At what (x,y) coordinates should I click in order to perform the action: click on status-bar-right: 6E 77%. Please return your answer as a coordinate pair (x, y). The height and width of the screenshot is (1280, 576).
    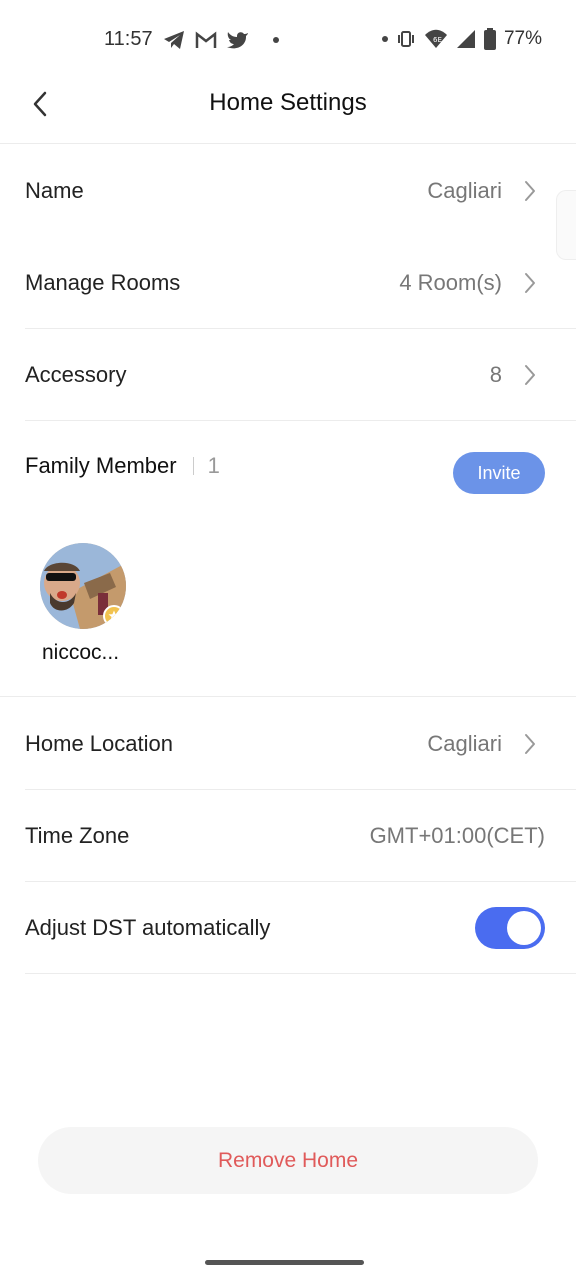
    Looking at the image, I should click on (461, 39).